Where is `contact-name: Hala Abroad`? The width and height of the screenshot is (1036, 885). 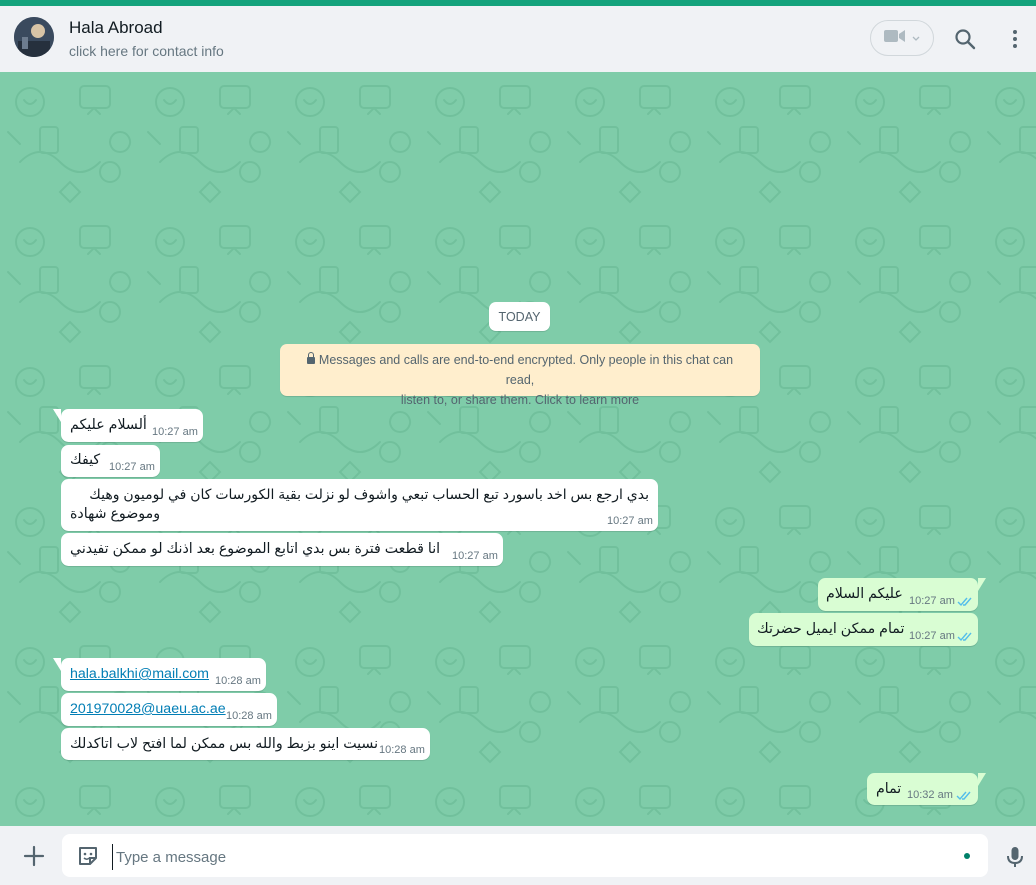 contact-name: Hala Abroad is located at coordinates (116, 28).